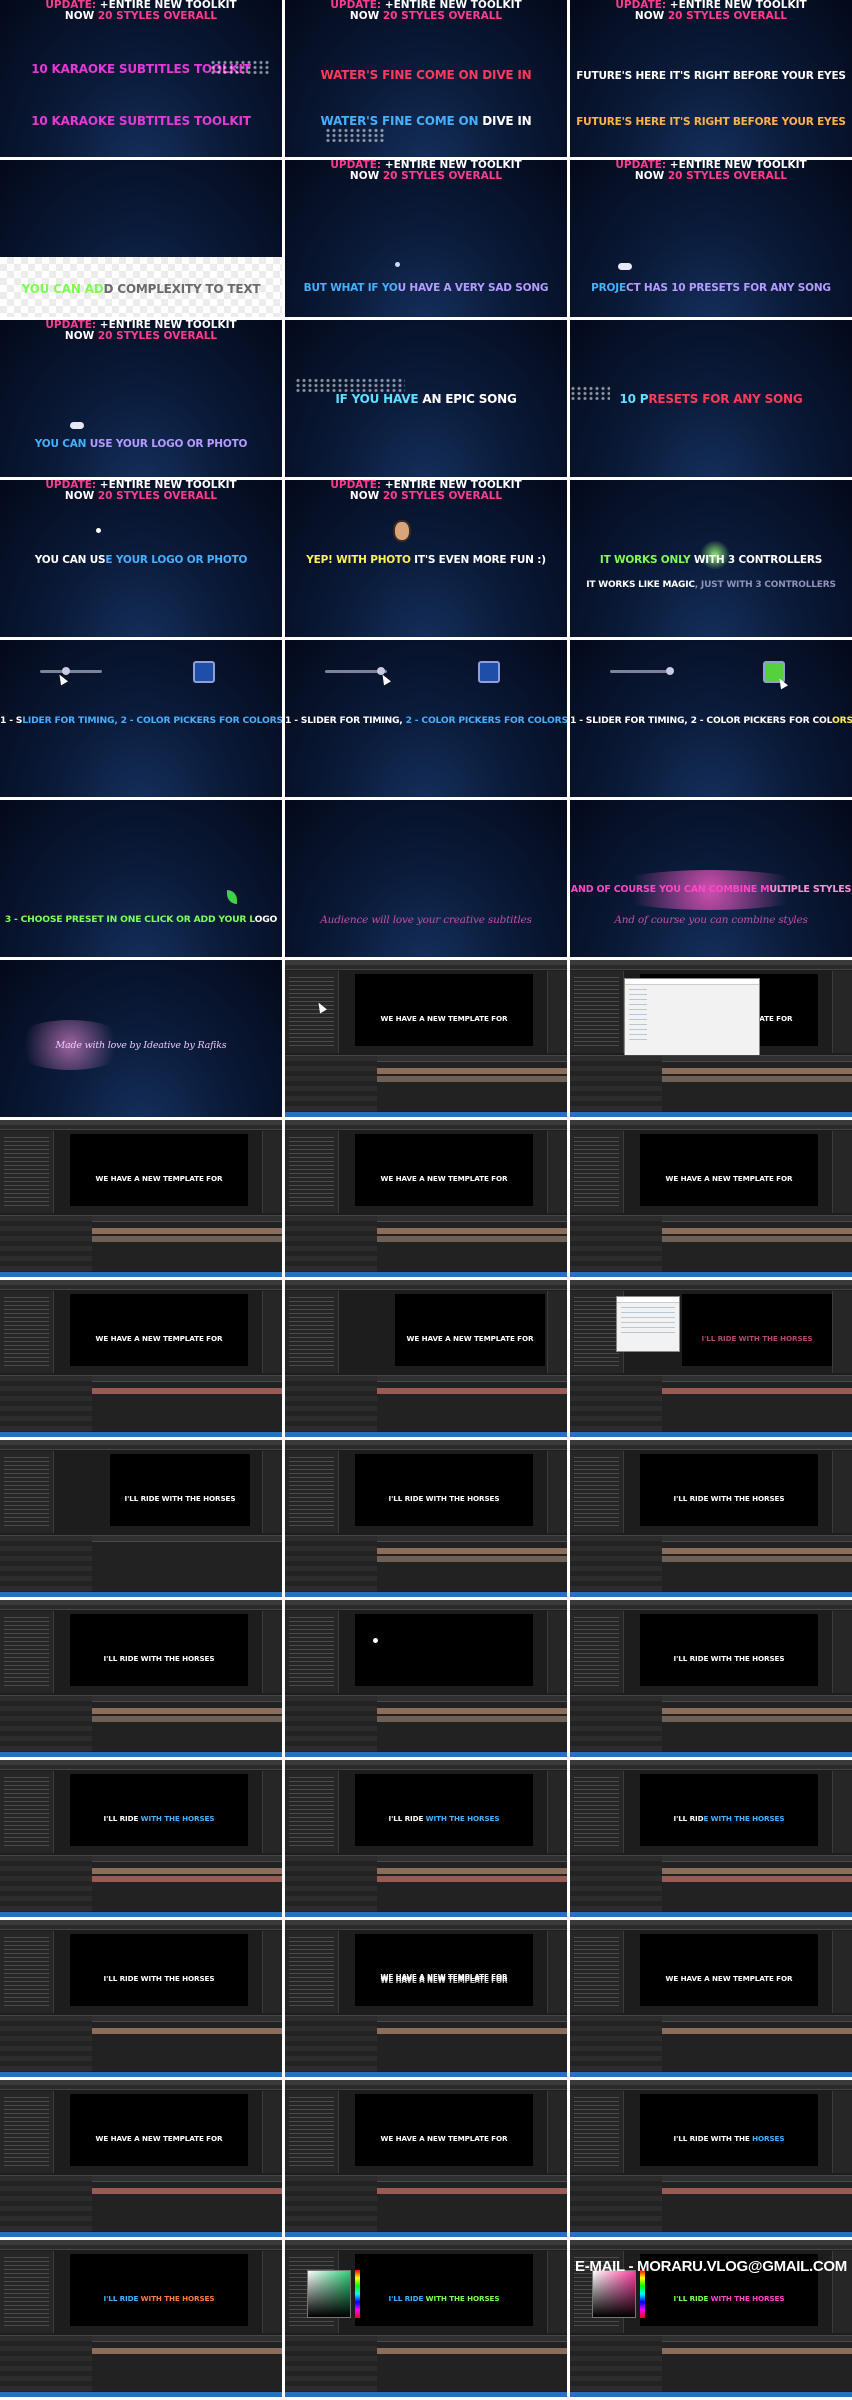  What do you see at coordinates (444, 1650) in the screenshot?
I see `composition-viewer` at bounding box center [444, 1650].